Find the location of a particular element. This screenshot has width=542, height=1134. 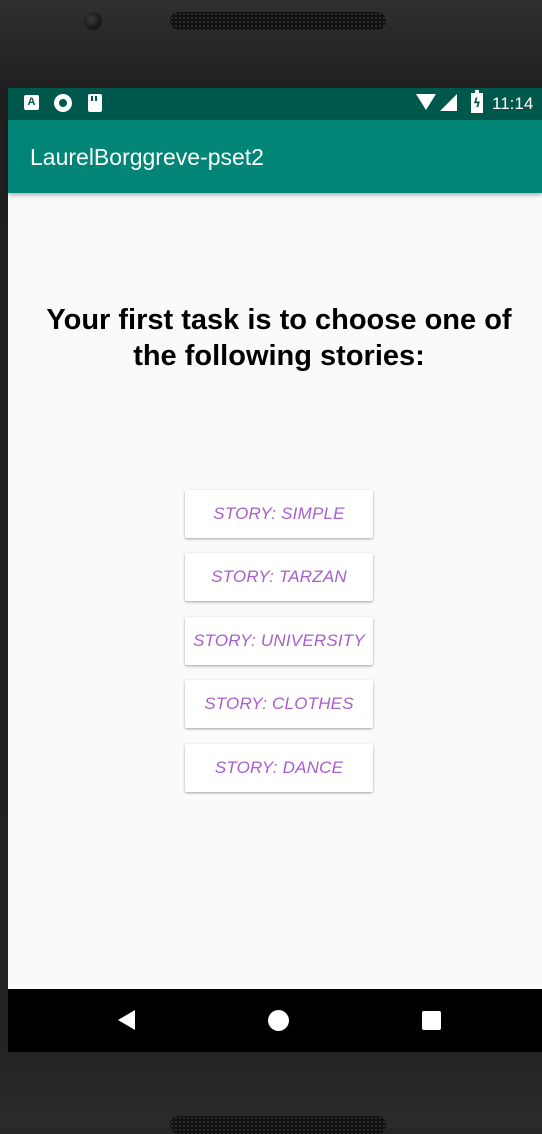

story-simple-button: STORY: SIMPLE is located at coordinates (279, 514).